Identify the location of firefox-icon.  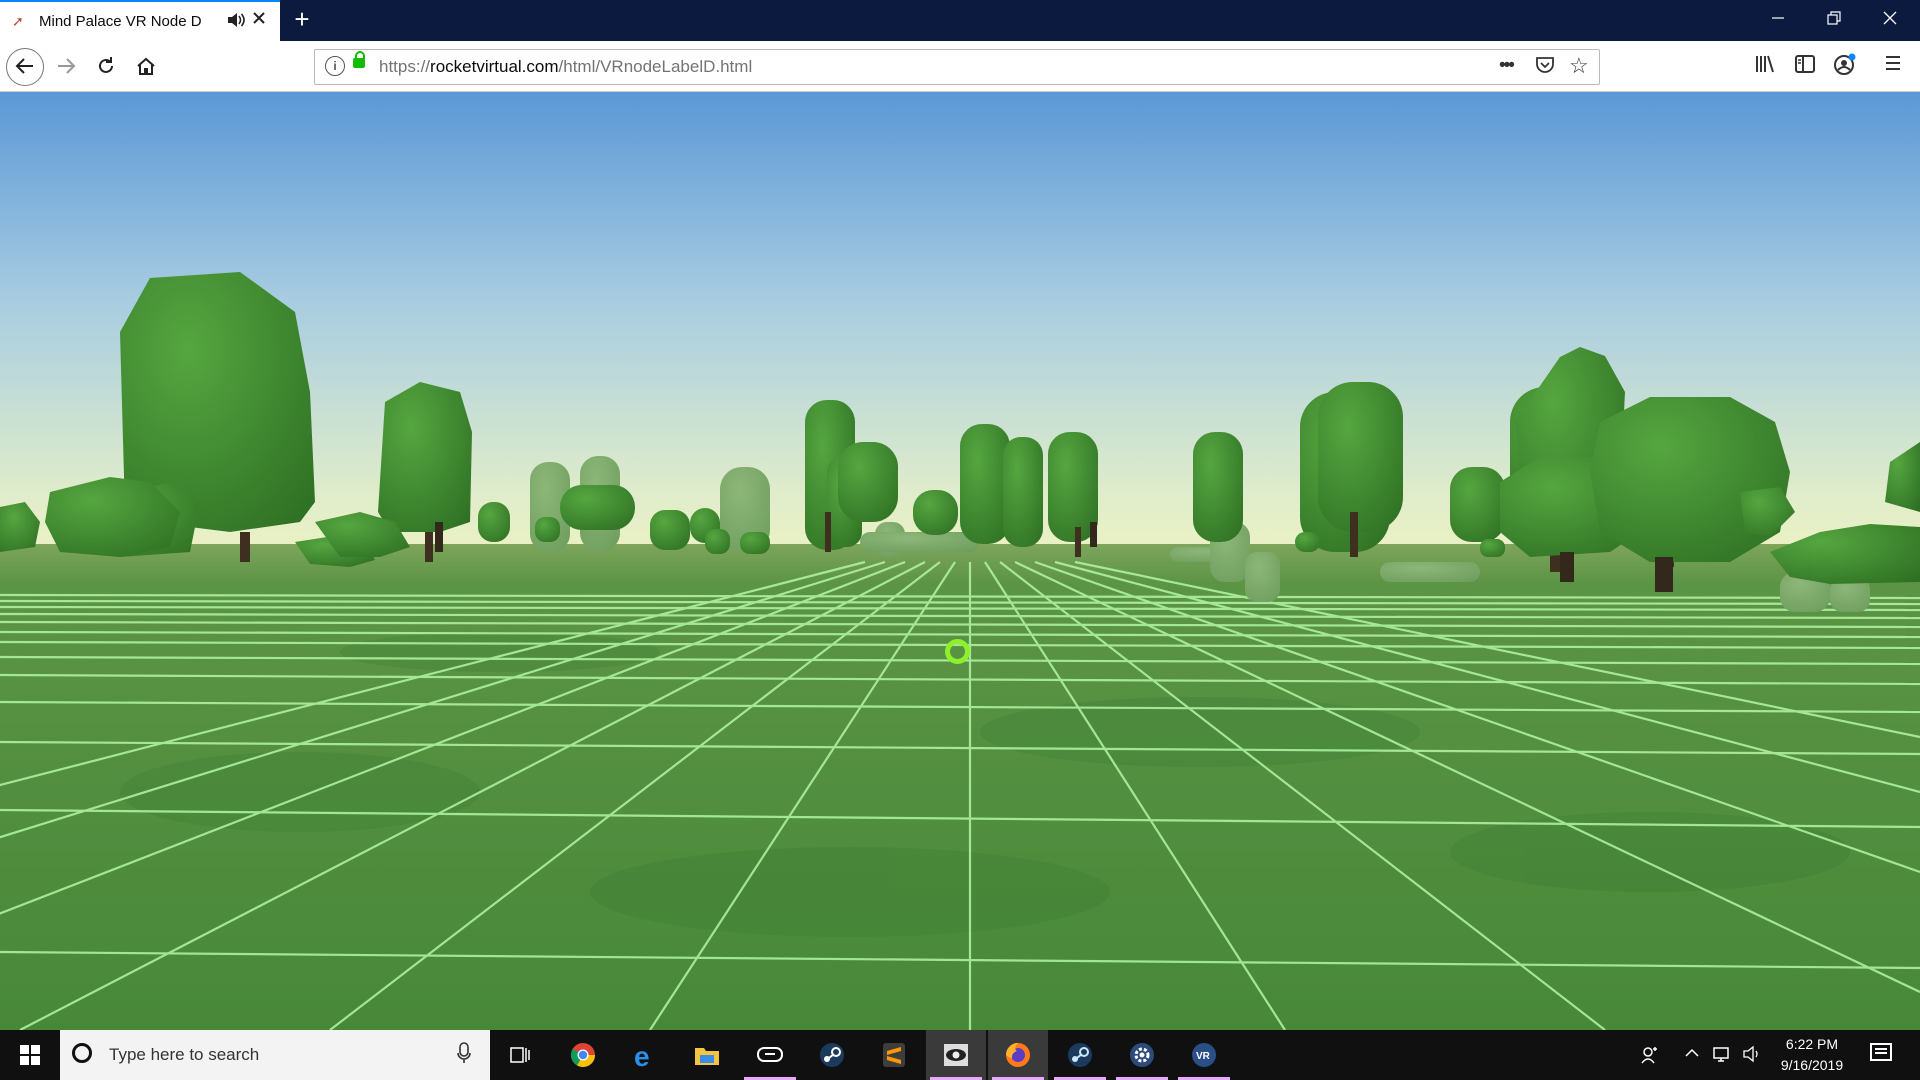
(1018, 1055).